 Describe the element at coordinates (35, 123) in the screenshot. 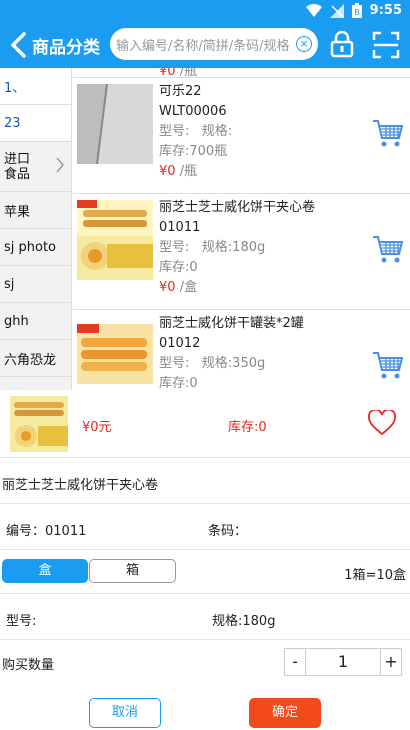

I see `sidebar-item-23: 23` at that location.